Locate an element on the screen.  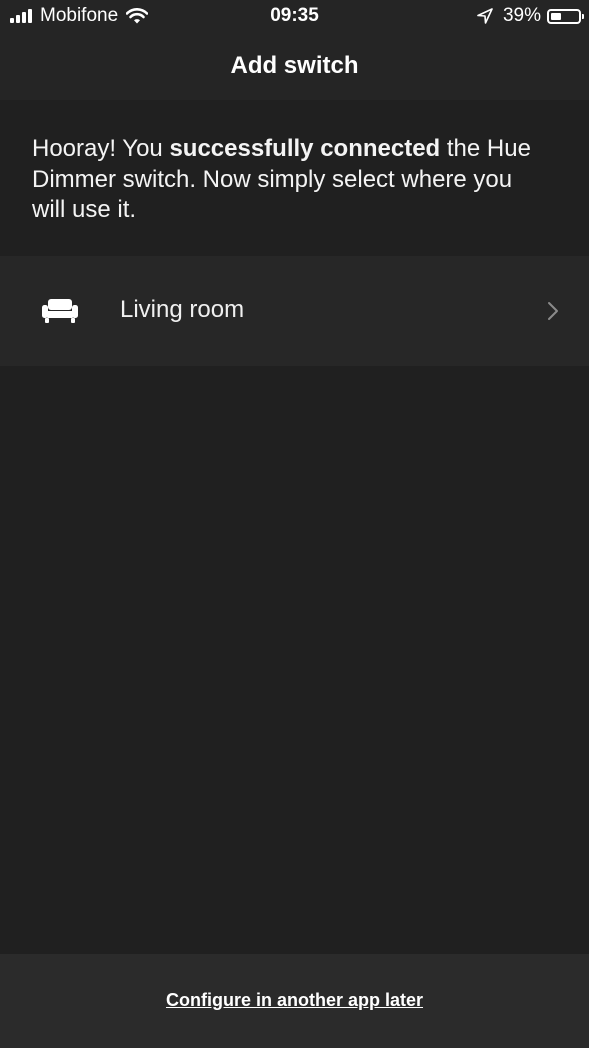
message-emphasis: successfully connected is located at coordinates (305, 148).